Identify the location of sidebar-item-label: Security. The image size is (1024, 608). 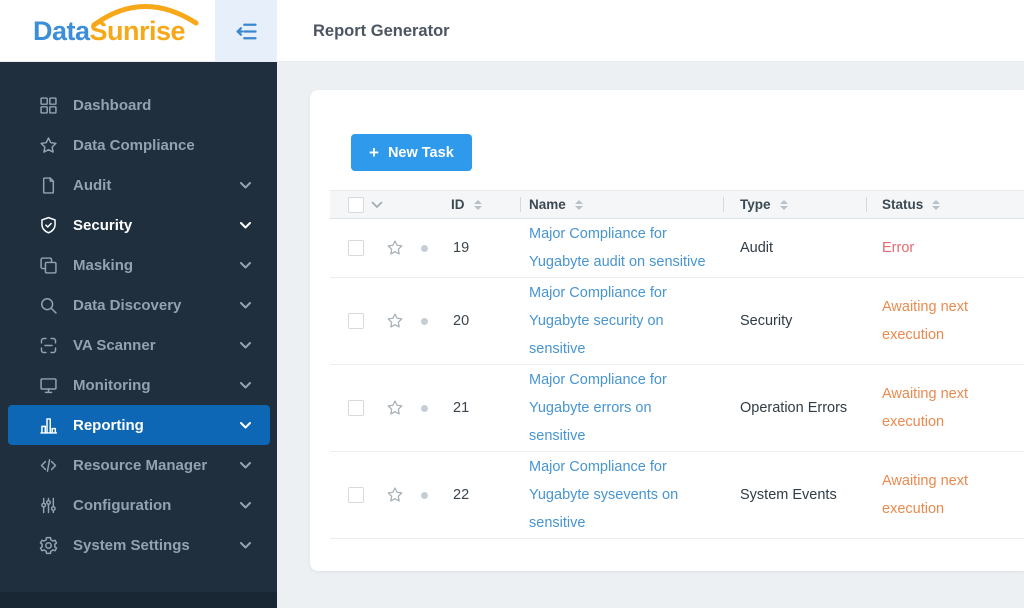
(103, 225).